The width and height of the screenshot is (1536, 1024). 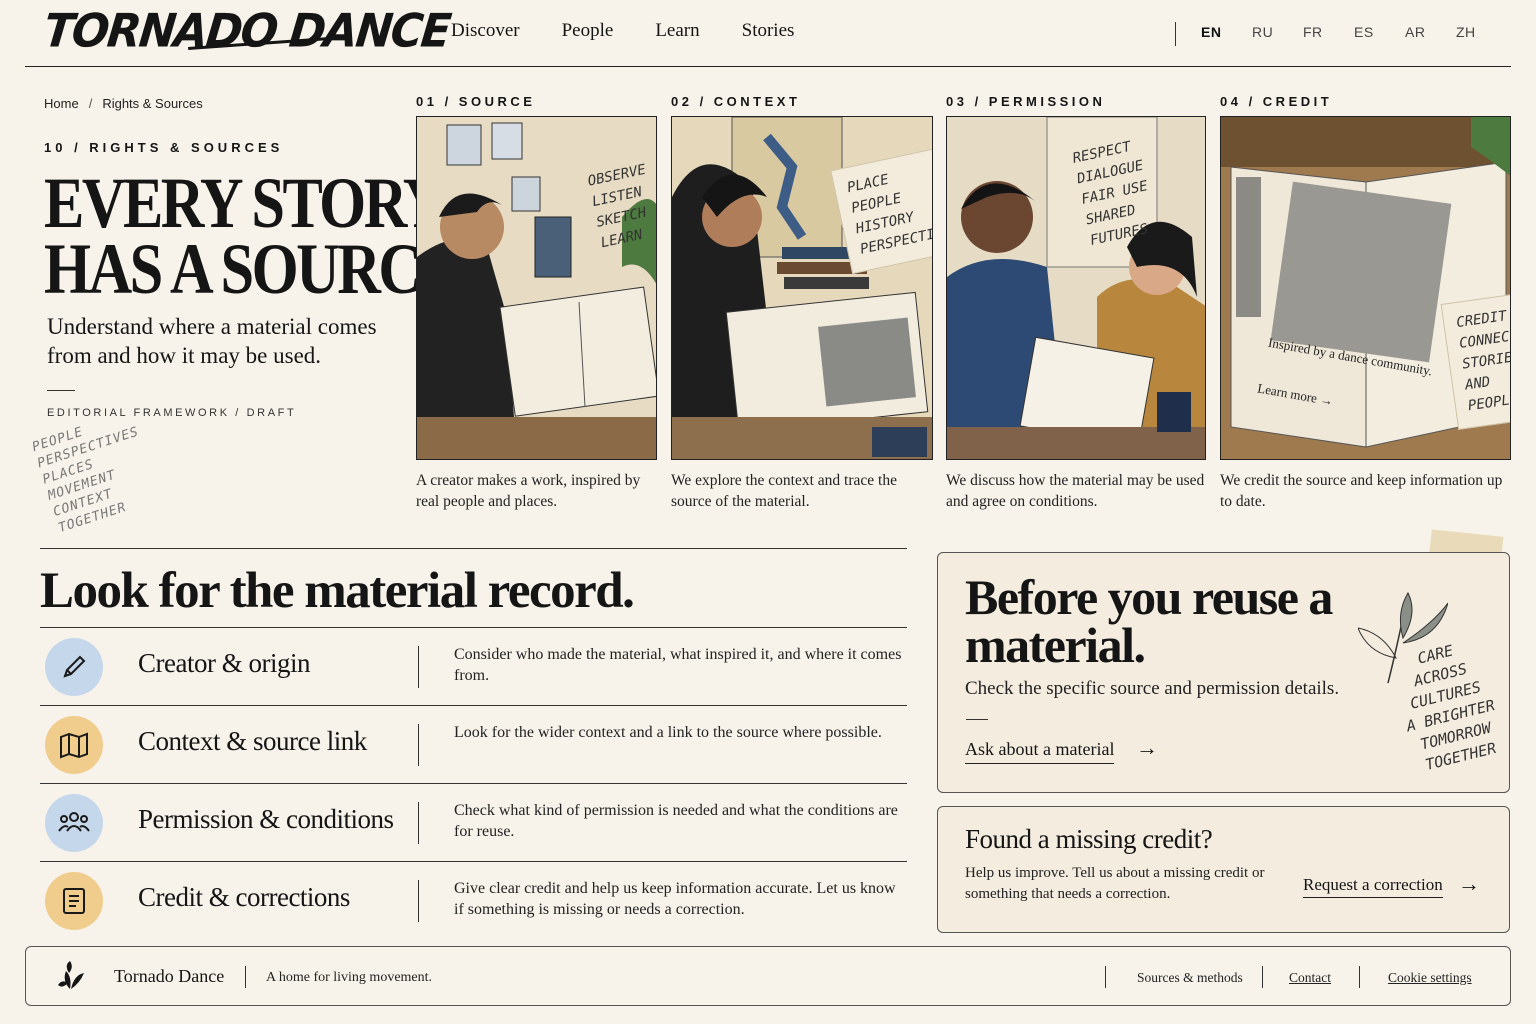 I want to click on breadcrumb-home: Home, so click(x=61, y=103).